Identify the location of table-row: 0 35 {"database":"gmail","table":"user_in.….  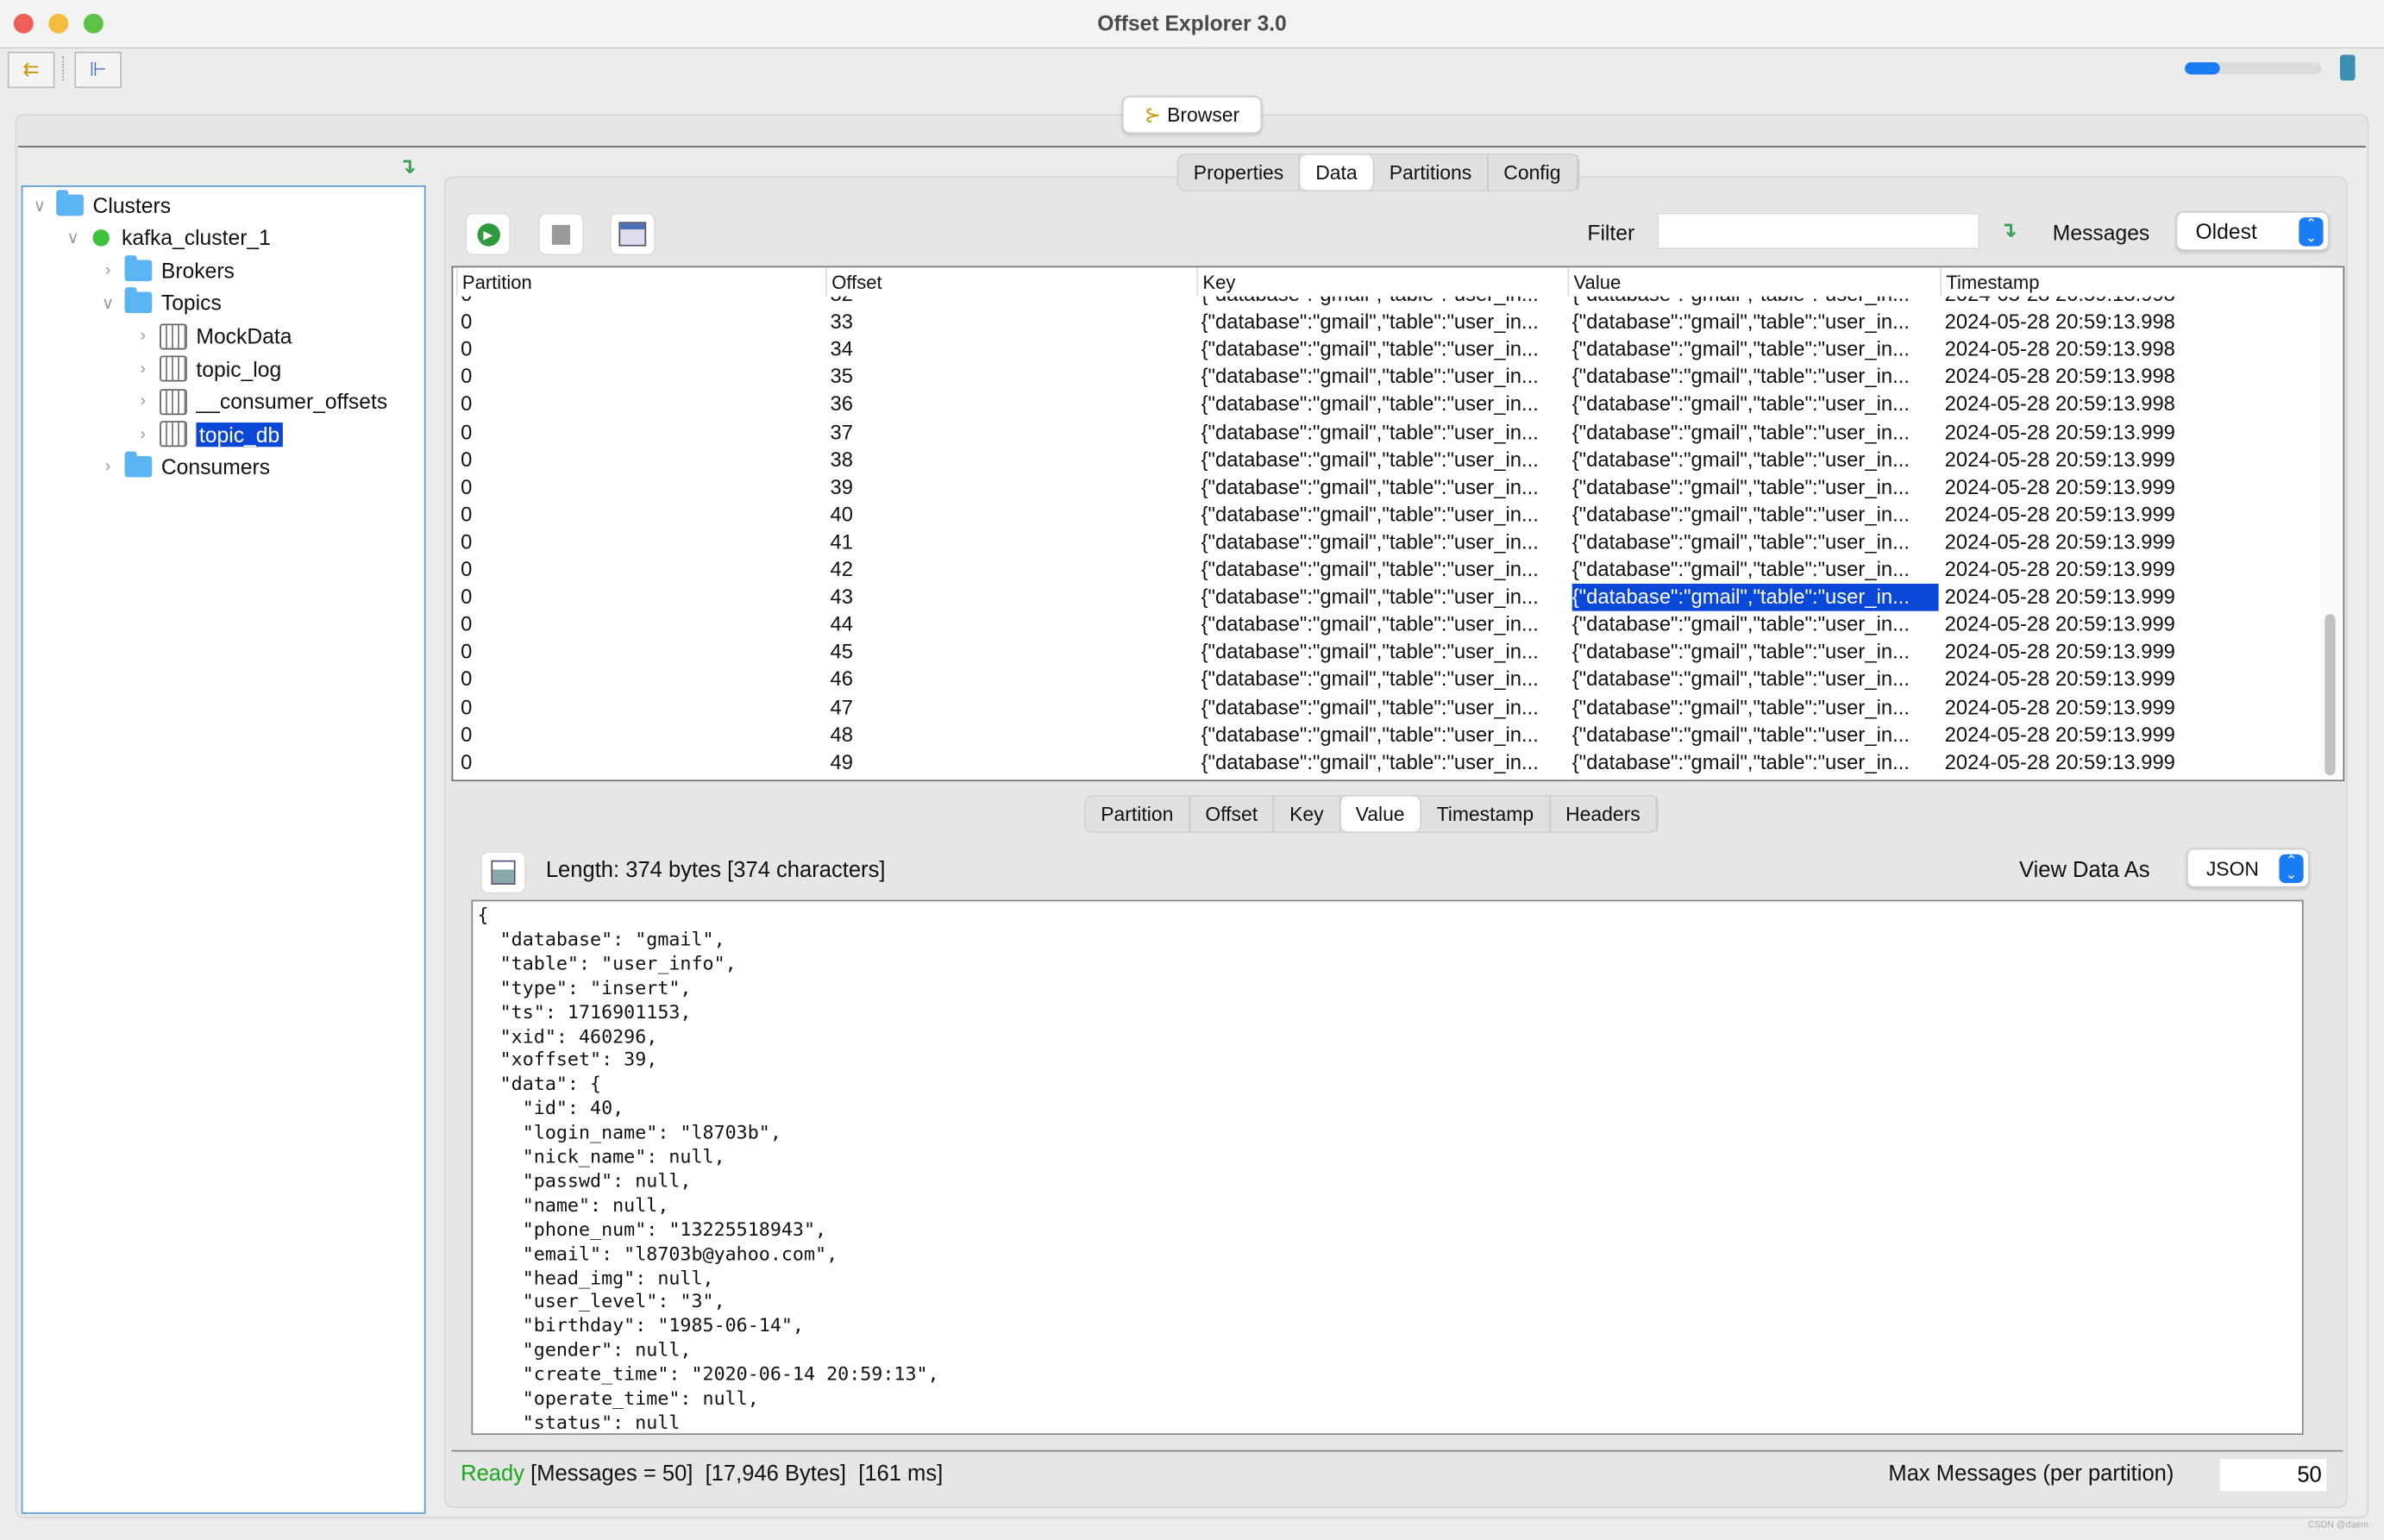
(1386, 377).